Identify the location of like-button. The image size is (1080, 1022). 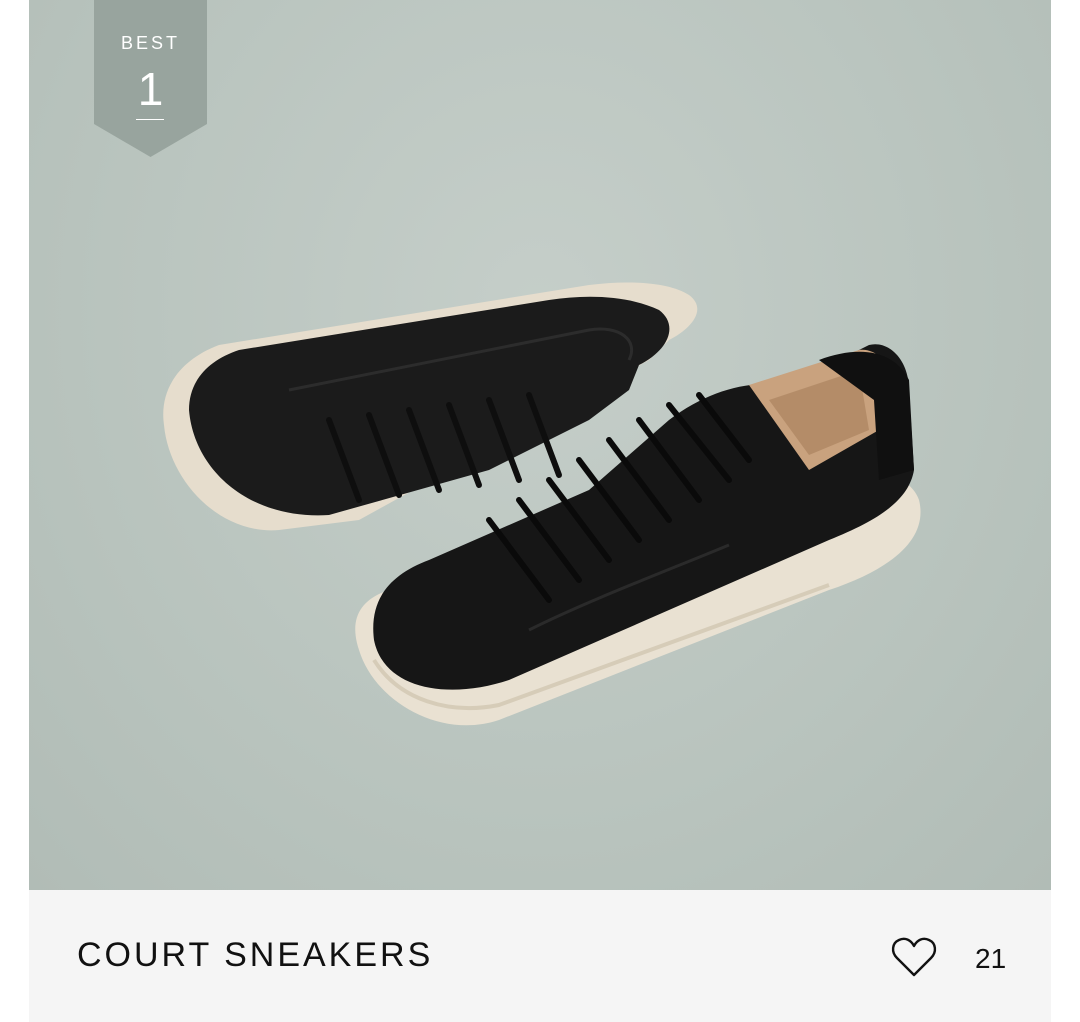
(914, 957).